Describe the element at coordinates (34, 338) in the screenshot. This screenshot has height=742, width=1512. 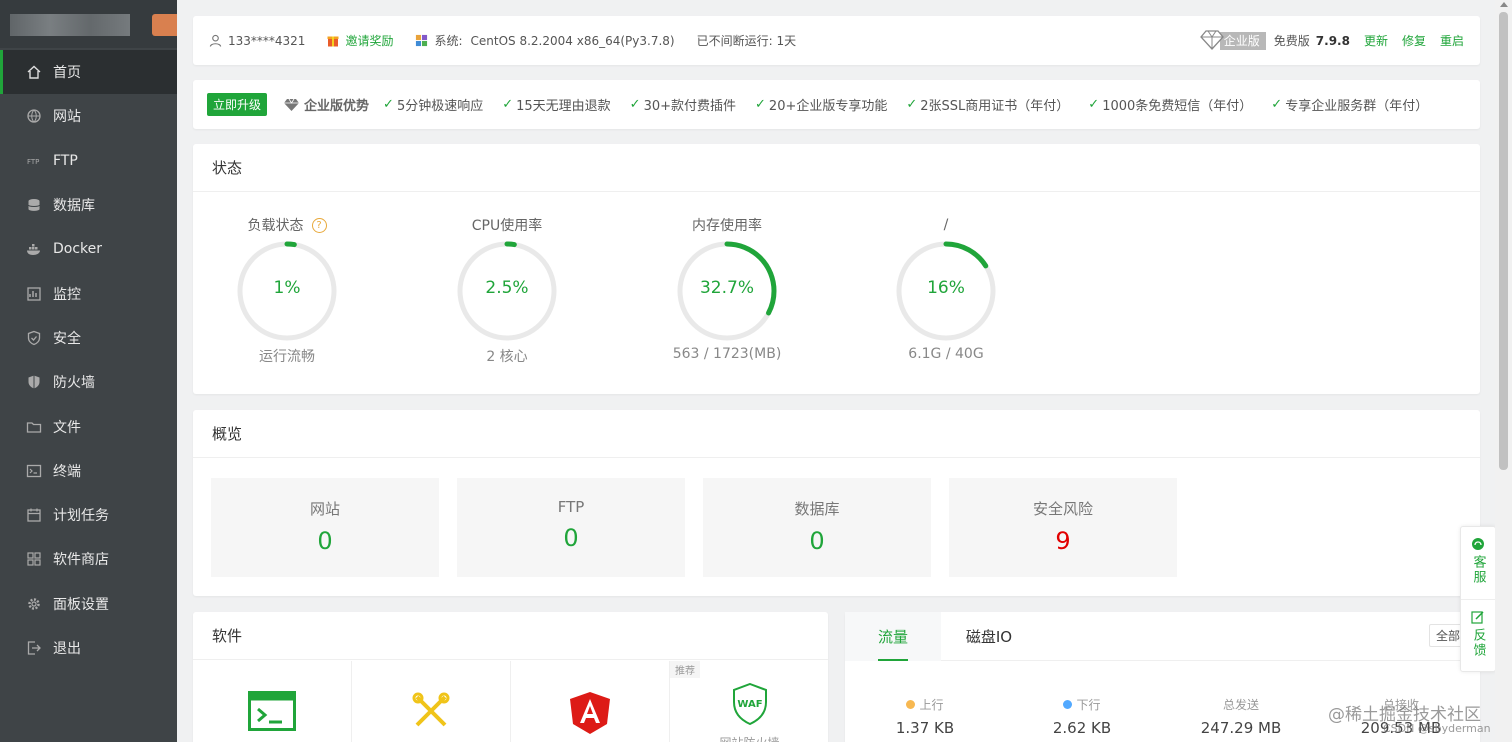
I see `shield-check-icon` at that location.